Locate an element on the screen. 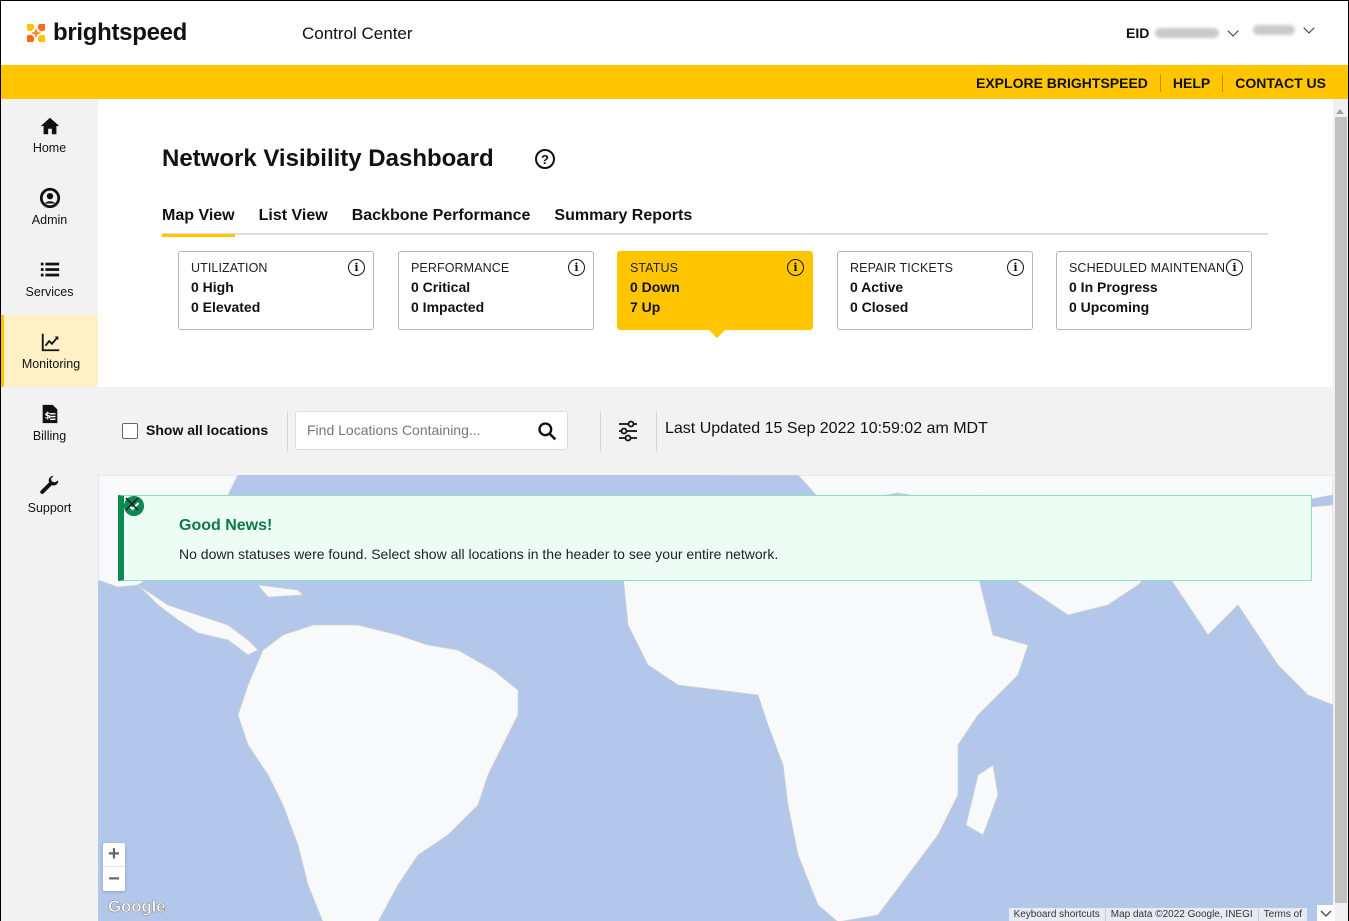  contact-us-link: CONTACT US is located at coordinates (1280, 83).